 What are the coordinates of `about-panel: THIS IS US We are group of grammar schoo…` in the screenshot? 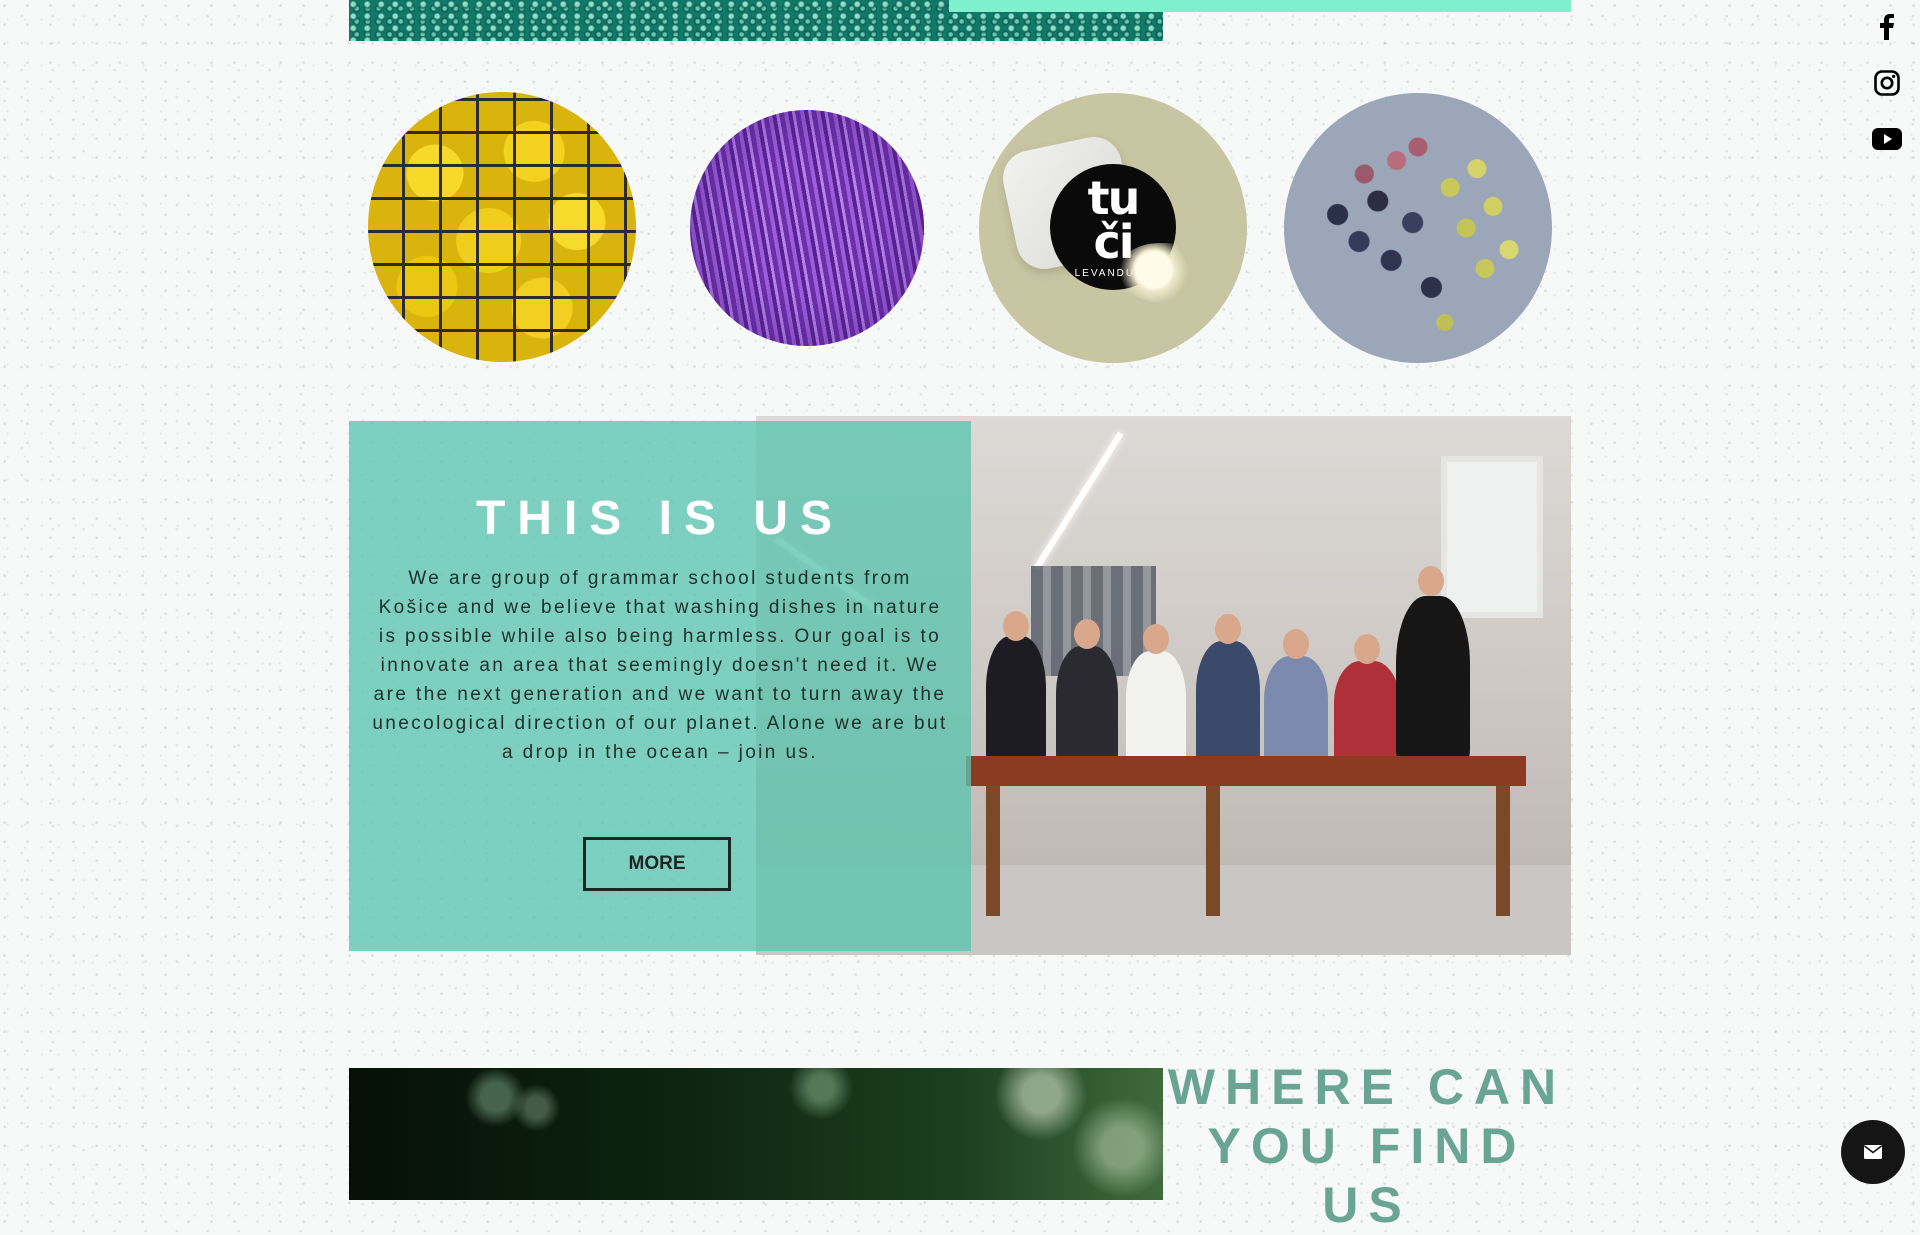 It's located at (660, 686).